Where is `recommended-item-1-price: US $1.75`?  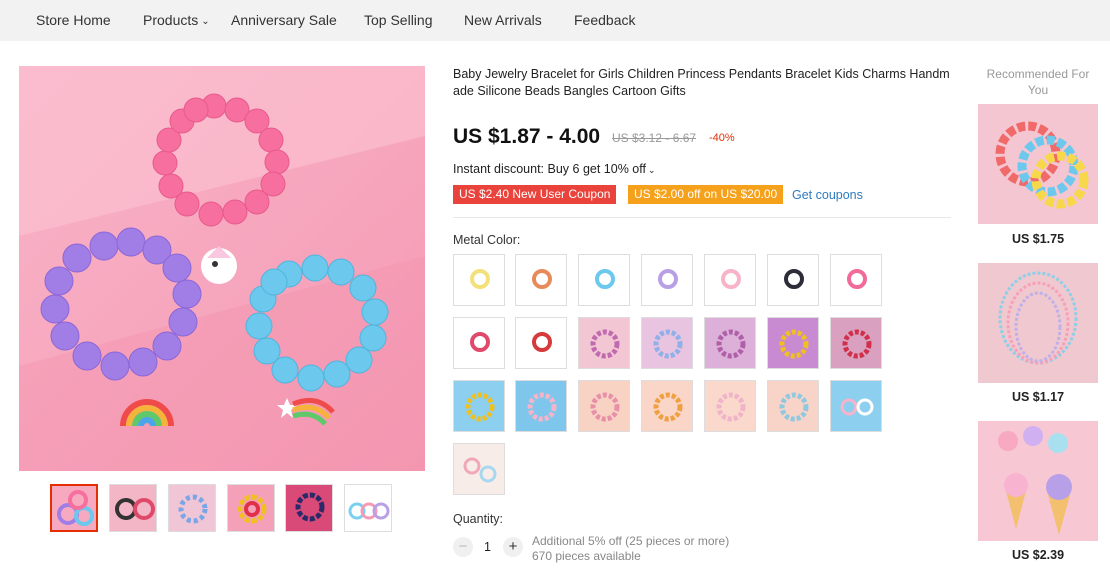 recommended-item-1-price: US $1.75 is located at coordinates (1038, 239).